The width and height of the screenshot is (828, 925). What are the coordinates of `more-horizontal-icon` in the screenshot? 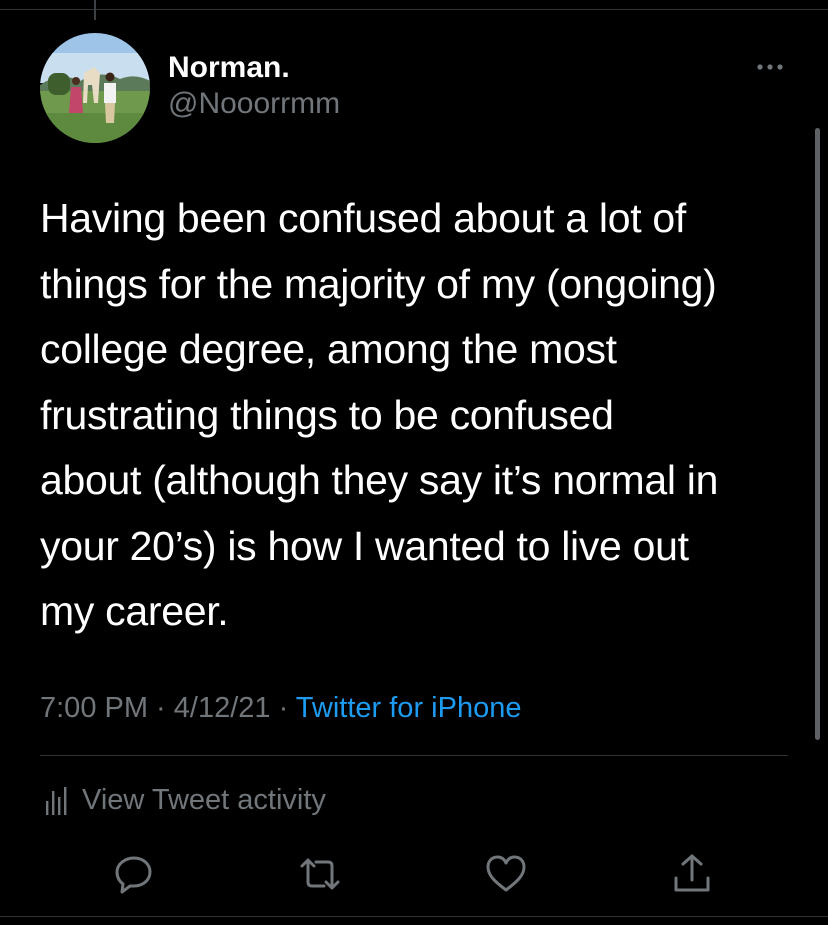 It's located at (770, 67).